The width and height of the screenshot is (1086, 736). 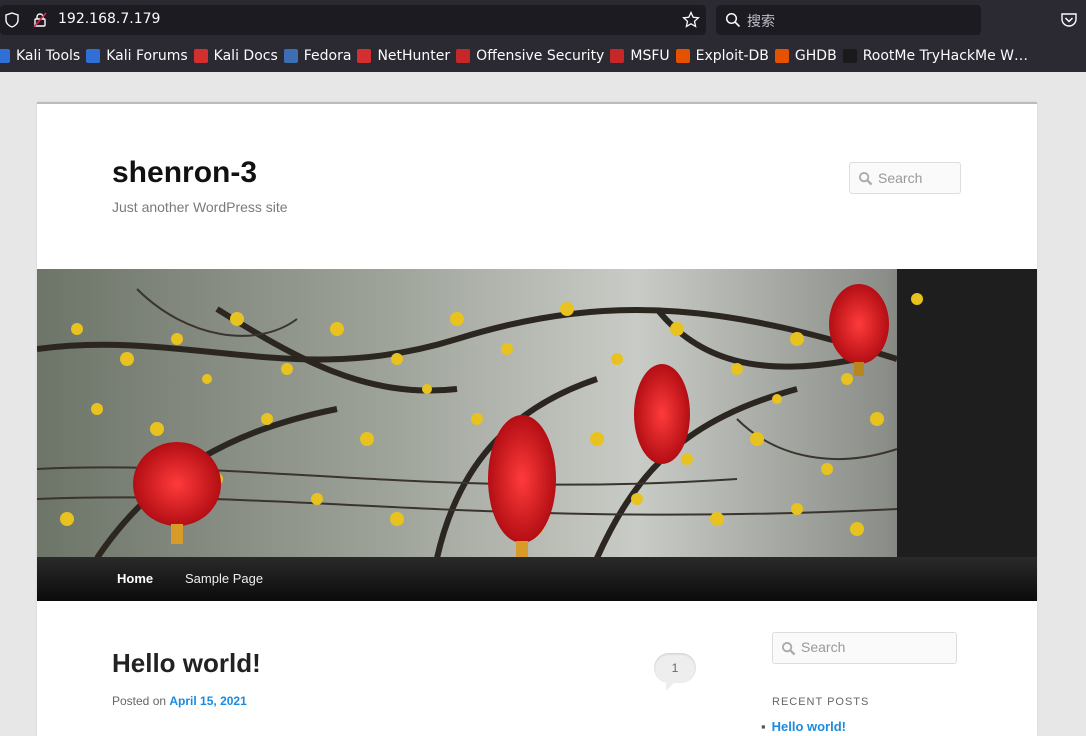 I want to click on offensive-security-favicon-icon, so click(x=463, y=56).